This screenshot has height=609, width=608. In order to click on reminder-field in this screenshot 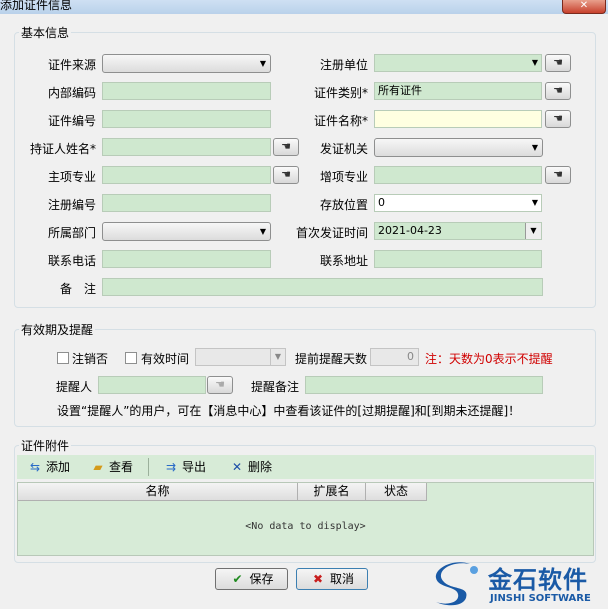, I will do `click(152, 385)`.